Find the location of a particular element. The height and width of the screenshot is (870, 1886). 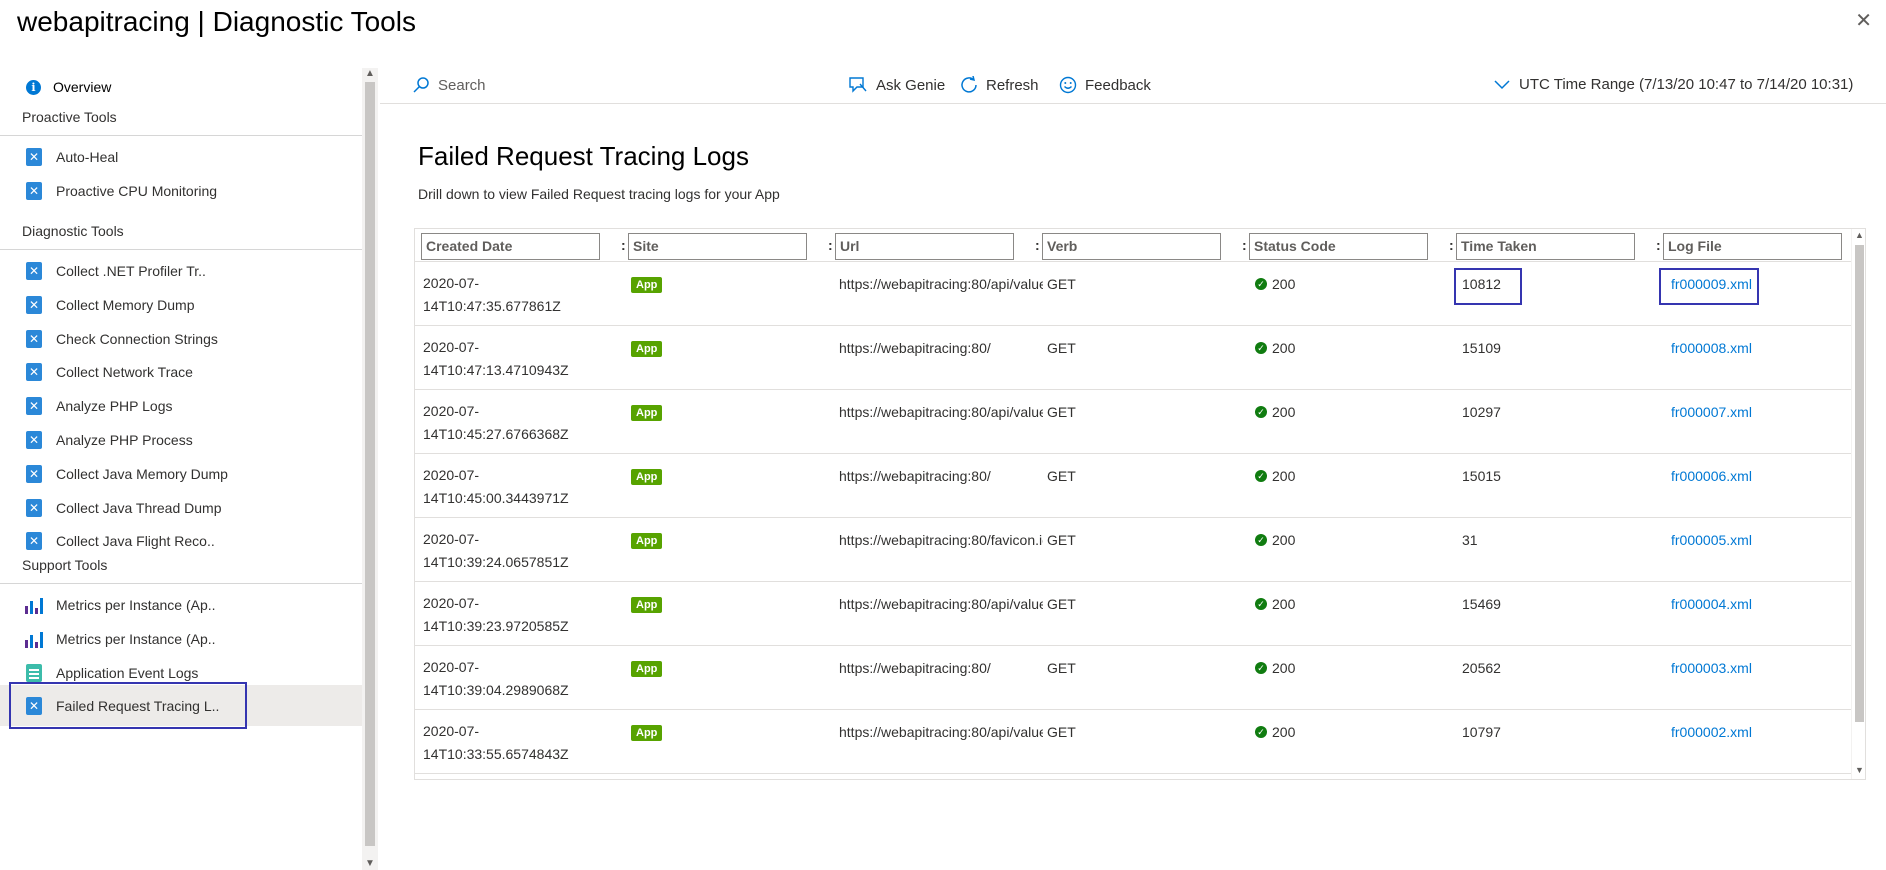

sidebar-item-proactive-cpu-monitoring: ✕ Proactive CPU Monitoring is located at coordinates (181, 190).